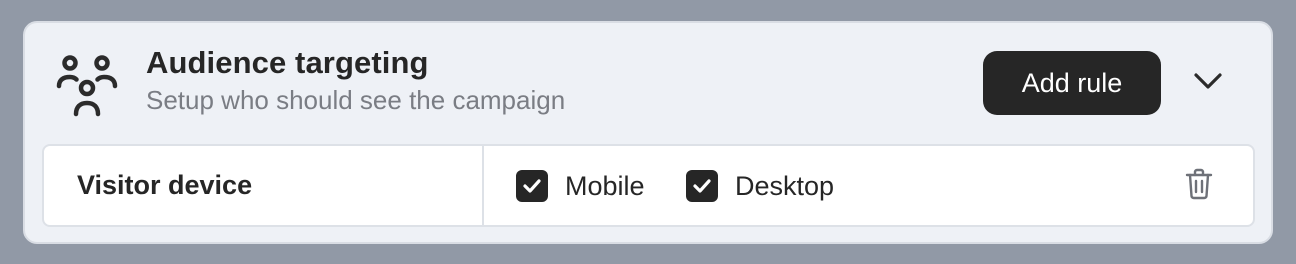 This screenshot has height=264, width=1296. Describe the element at coordinates (87, 85) in the screenshot. I see `users-group-icon` at that location.